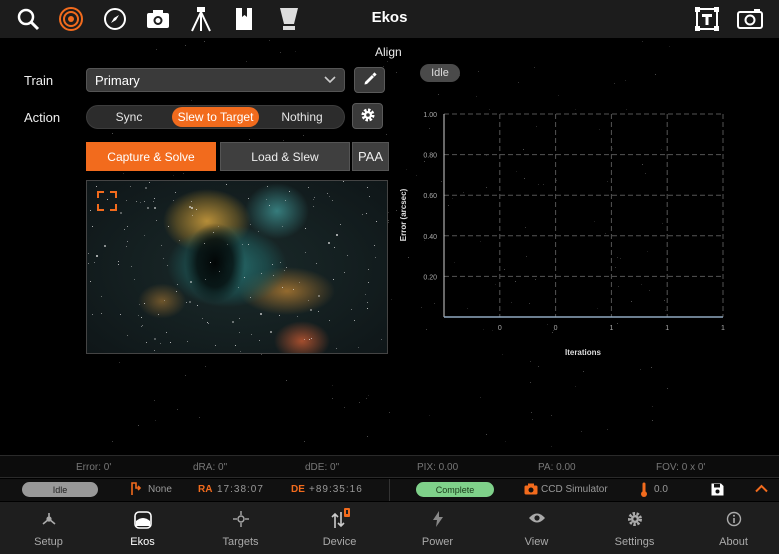 Image resolution: width=779 pixels, height=554 pixels. Describe the element at coordinates (733, 542) in the screenshot. I see `nav-label: About` at that location.